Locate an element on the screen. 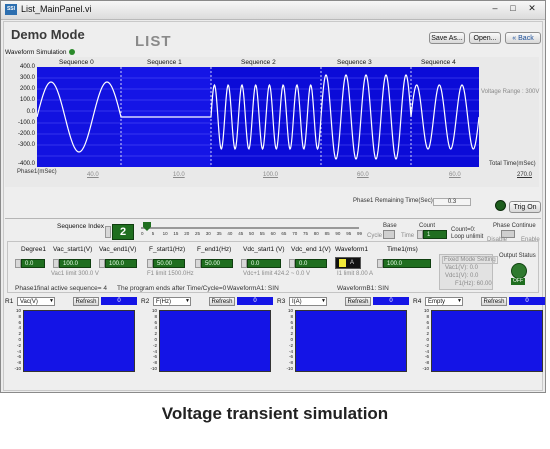  waveform-simulation-label: Waveform Simulation is located at coordinates (40, 52).